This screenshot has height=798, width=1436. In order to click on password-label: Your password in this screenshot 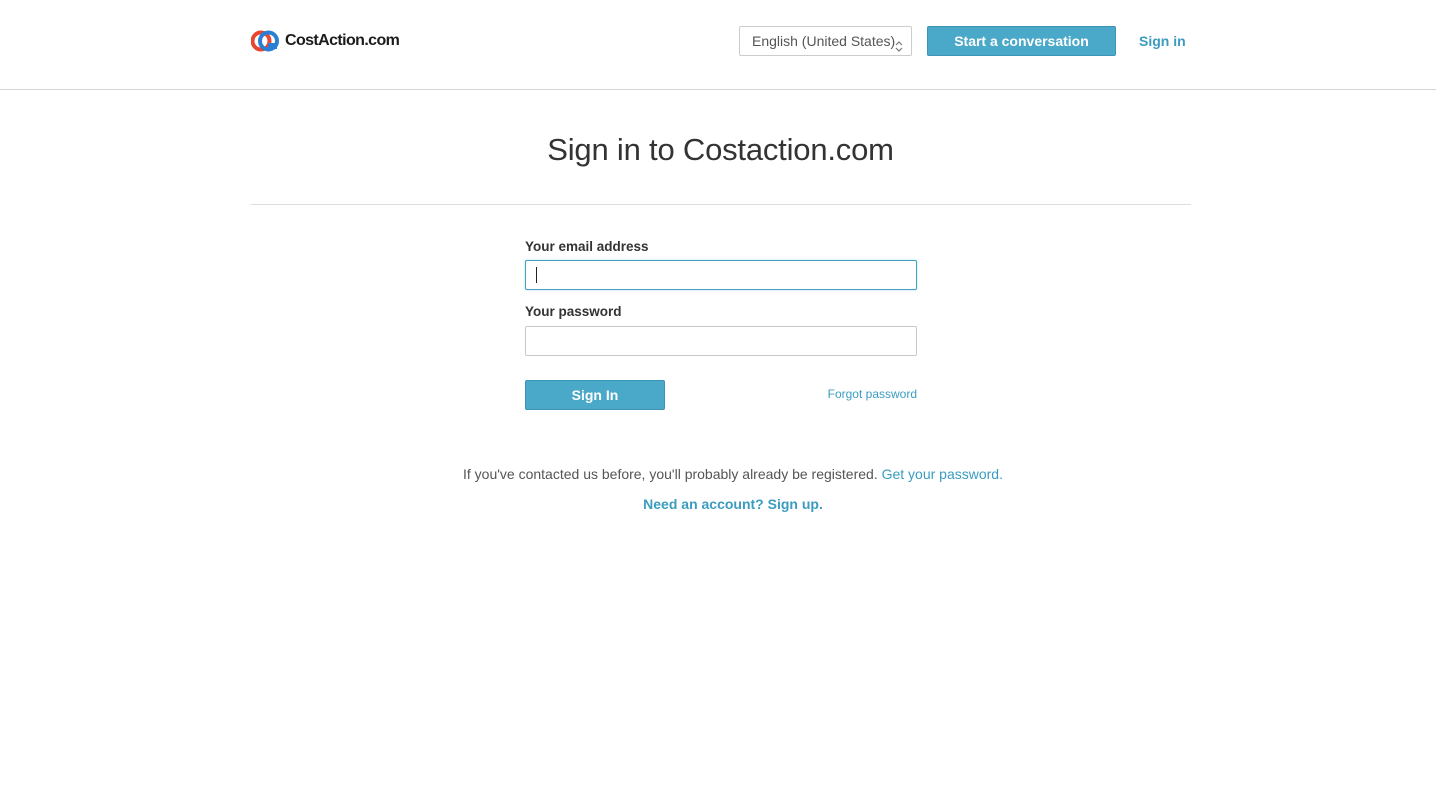, I will do `click(573, 311)`.